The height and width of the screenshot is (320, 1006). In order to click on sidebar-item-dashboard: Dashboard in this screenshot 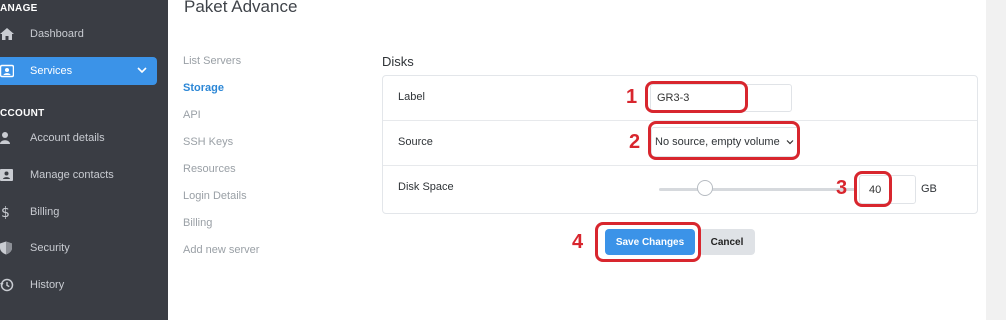, I will do `click(78, 34)`.